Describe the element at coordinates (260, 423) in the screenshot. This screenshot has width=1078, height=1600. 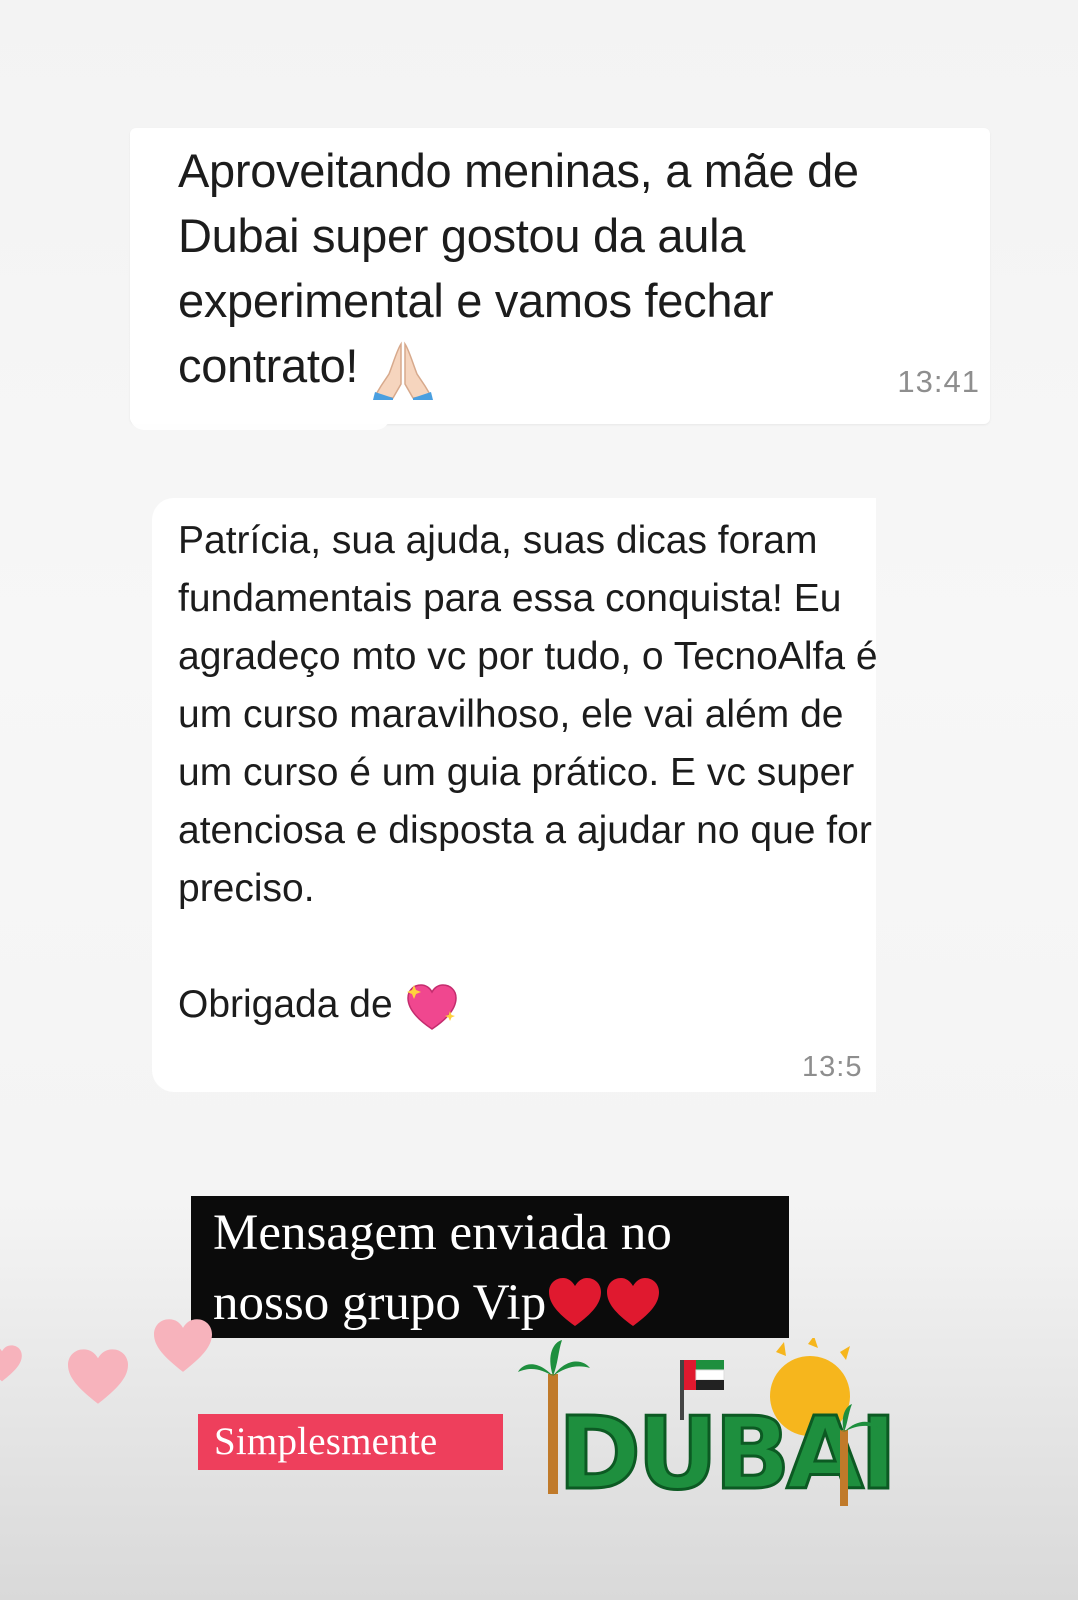
I see `quoted-message-edge` at that location.